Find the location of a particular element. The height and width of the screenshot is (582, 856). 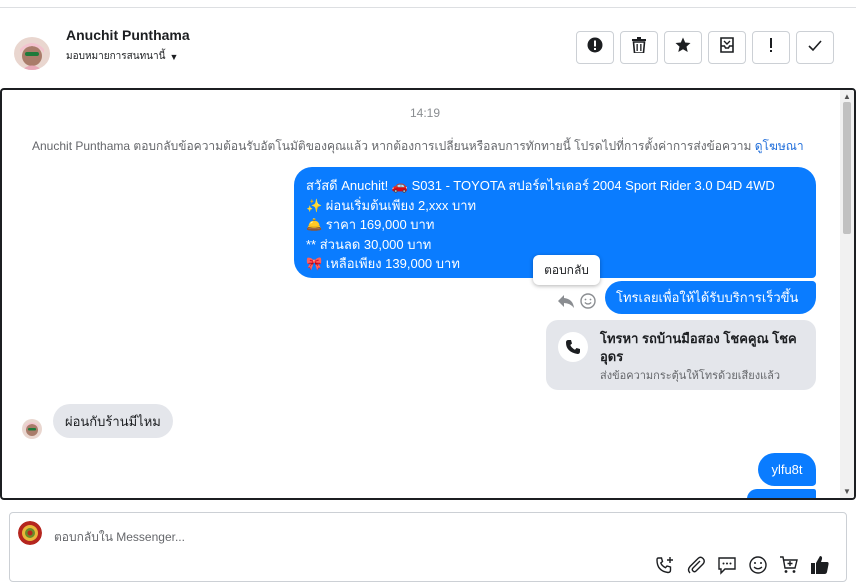

phone-icon is located at coordinates (573, 347).